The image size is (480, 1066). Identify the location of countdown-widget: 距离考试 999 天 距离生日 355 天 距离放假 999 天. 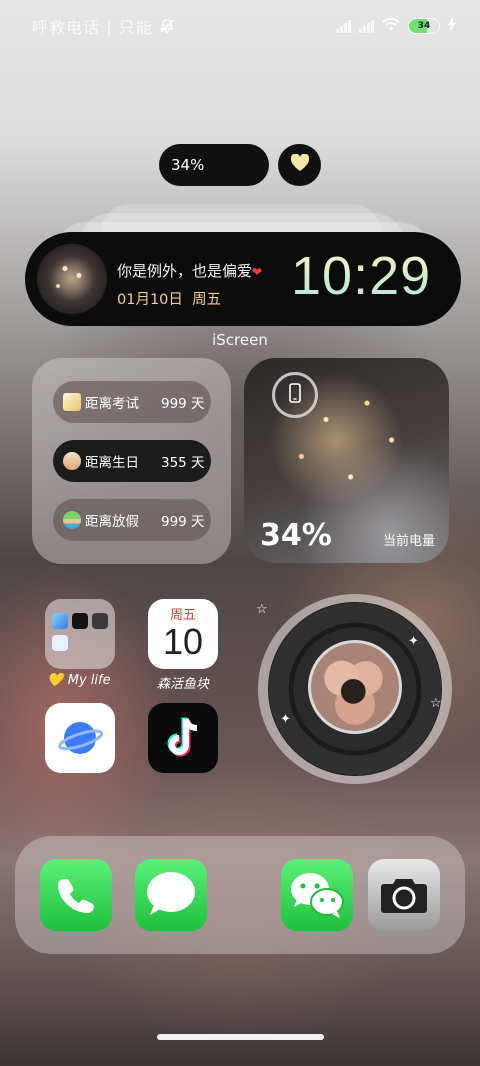
(131, 461).